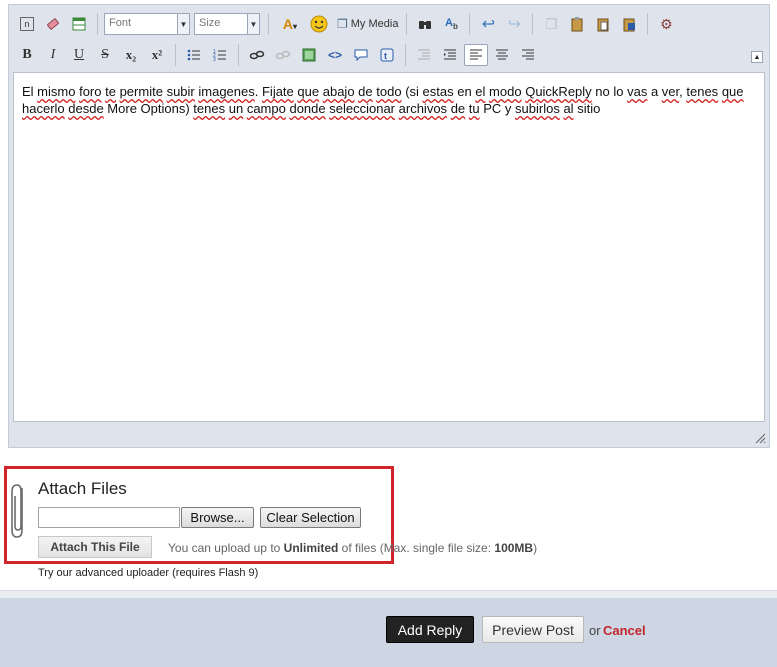 The height and width of the screenshot is (667, 777). Describe the element at coordinates (110, 91) in the screenshot. I see `misspelled-word: te` at that location.